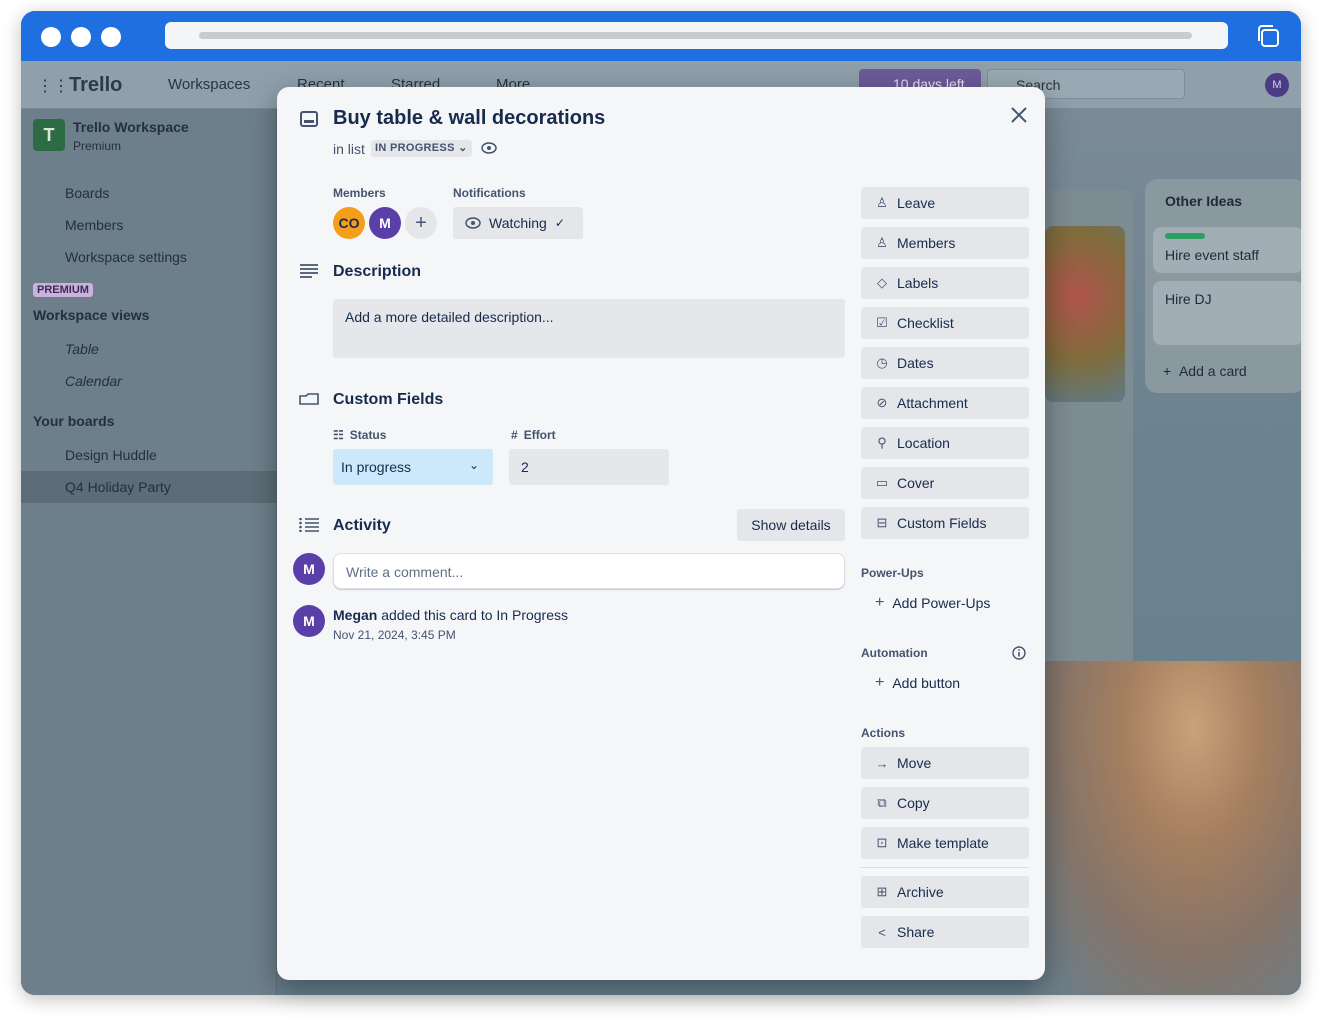 This screenshot has height=1026, width=1322. Describe the element at coordinates (1277, 85) in the screenshot. I see `user-avatar: M` at that location.